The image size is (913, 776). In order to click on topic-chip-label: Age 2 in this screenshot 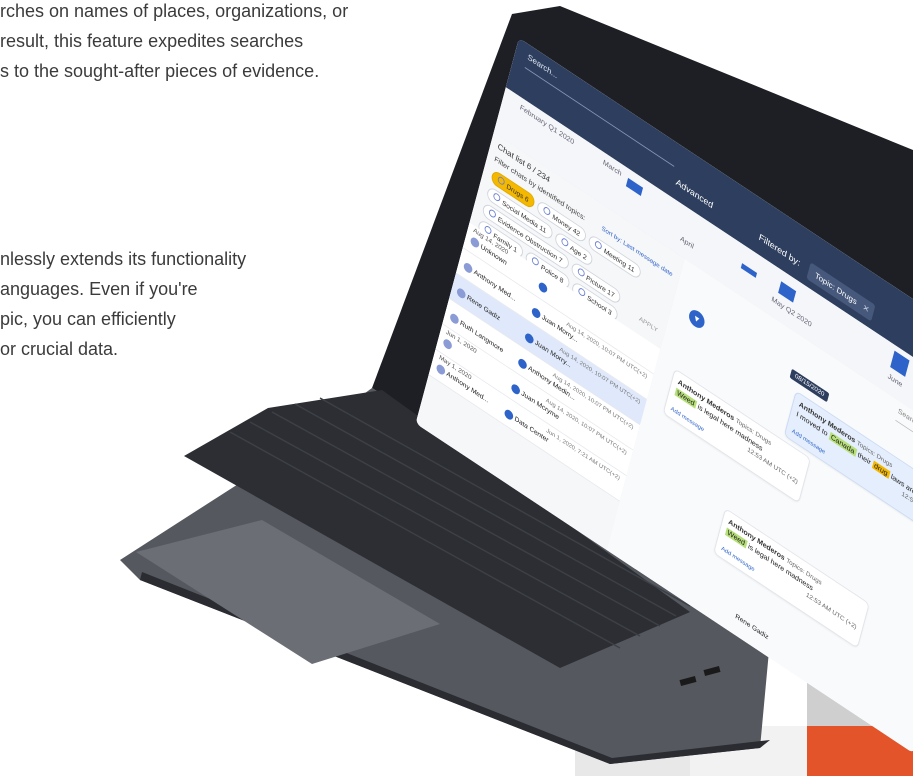, I will do `click(578, 252)`.